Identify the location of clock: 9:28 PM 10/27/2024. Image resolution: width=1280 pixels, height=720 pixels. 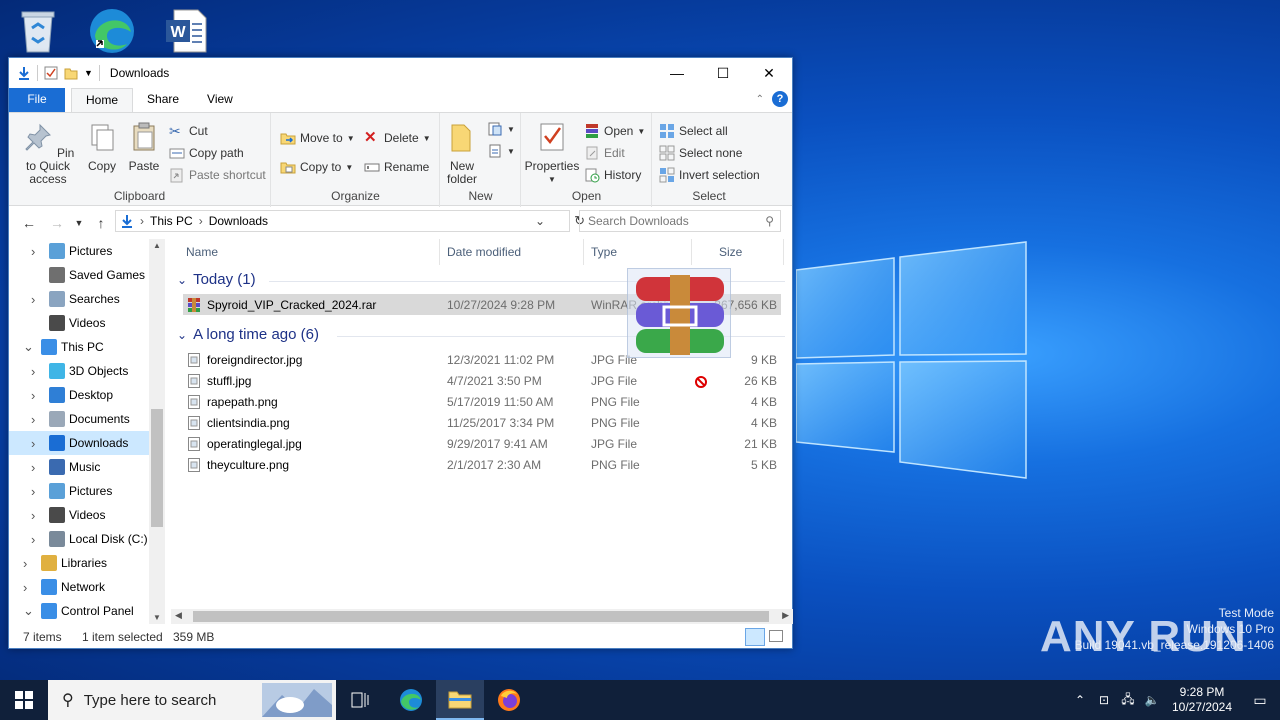
(1202, 700).